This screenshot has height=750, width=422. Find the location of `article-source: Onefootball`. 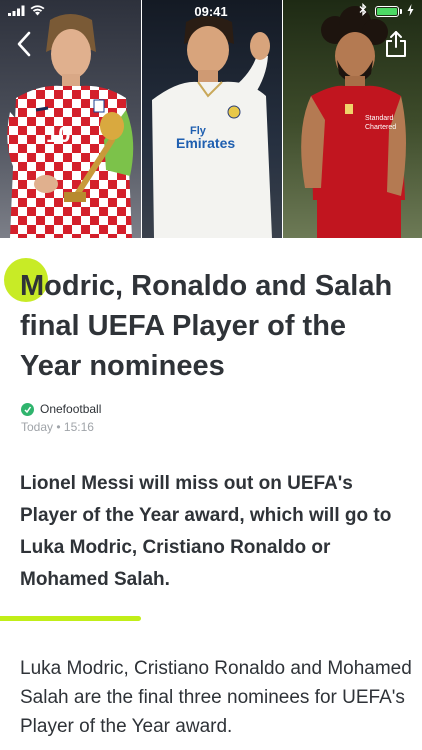

article-source: Onefootball is located at coordinates (61, 409).